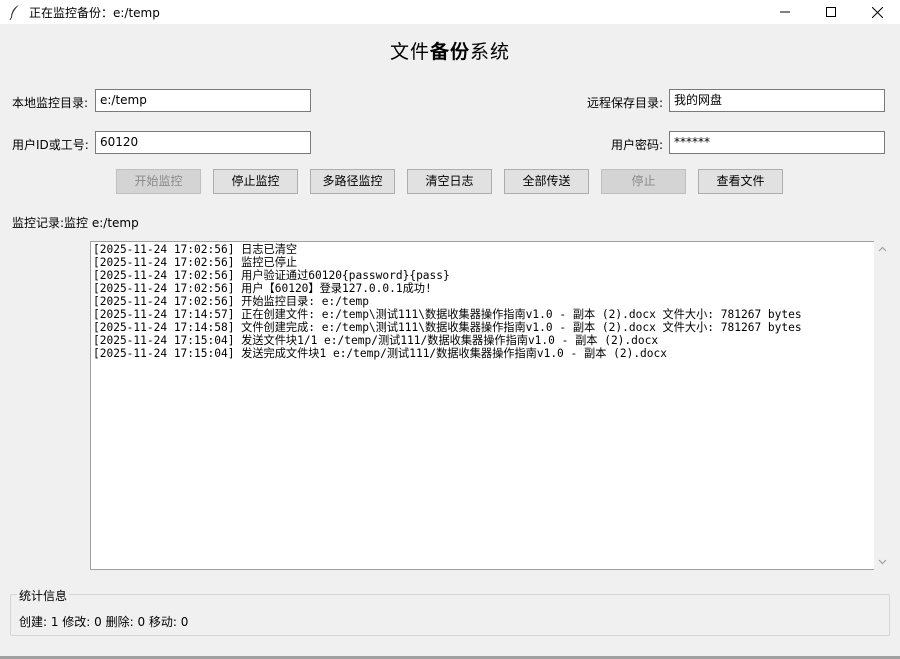  What do you see at coordinates (450, 12) in the screenshot?
I see `window-titlebar: 正在监控备份：e:/temp` at bounding box center [450, 12].